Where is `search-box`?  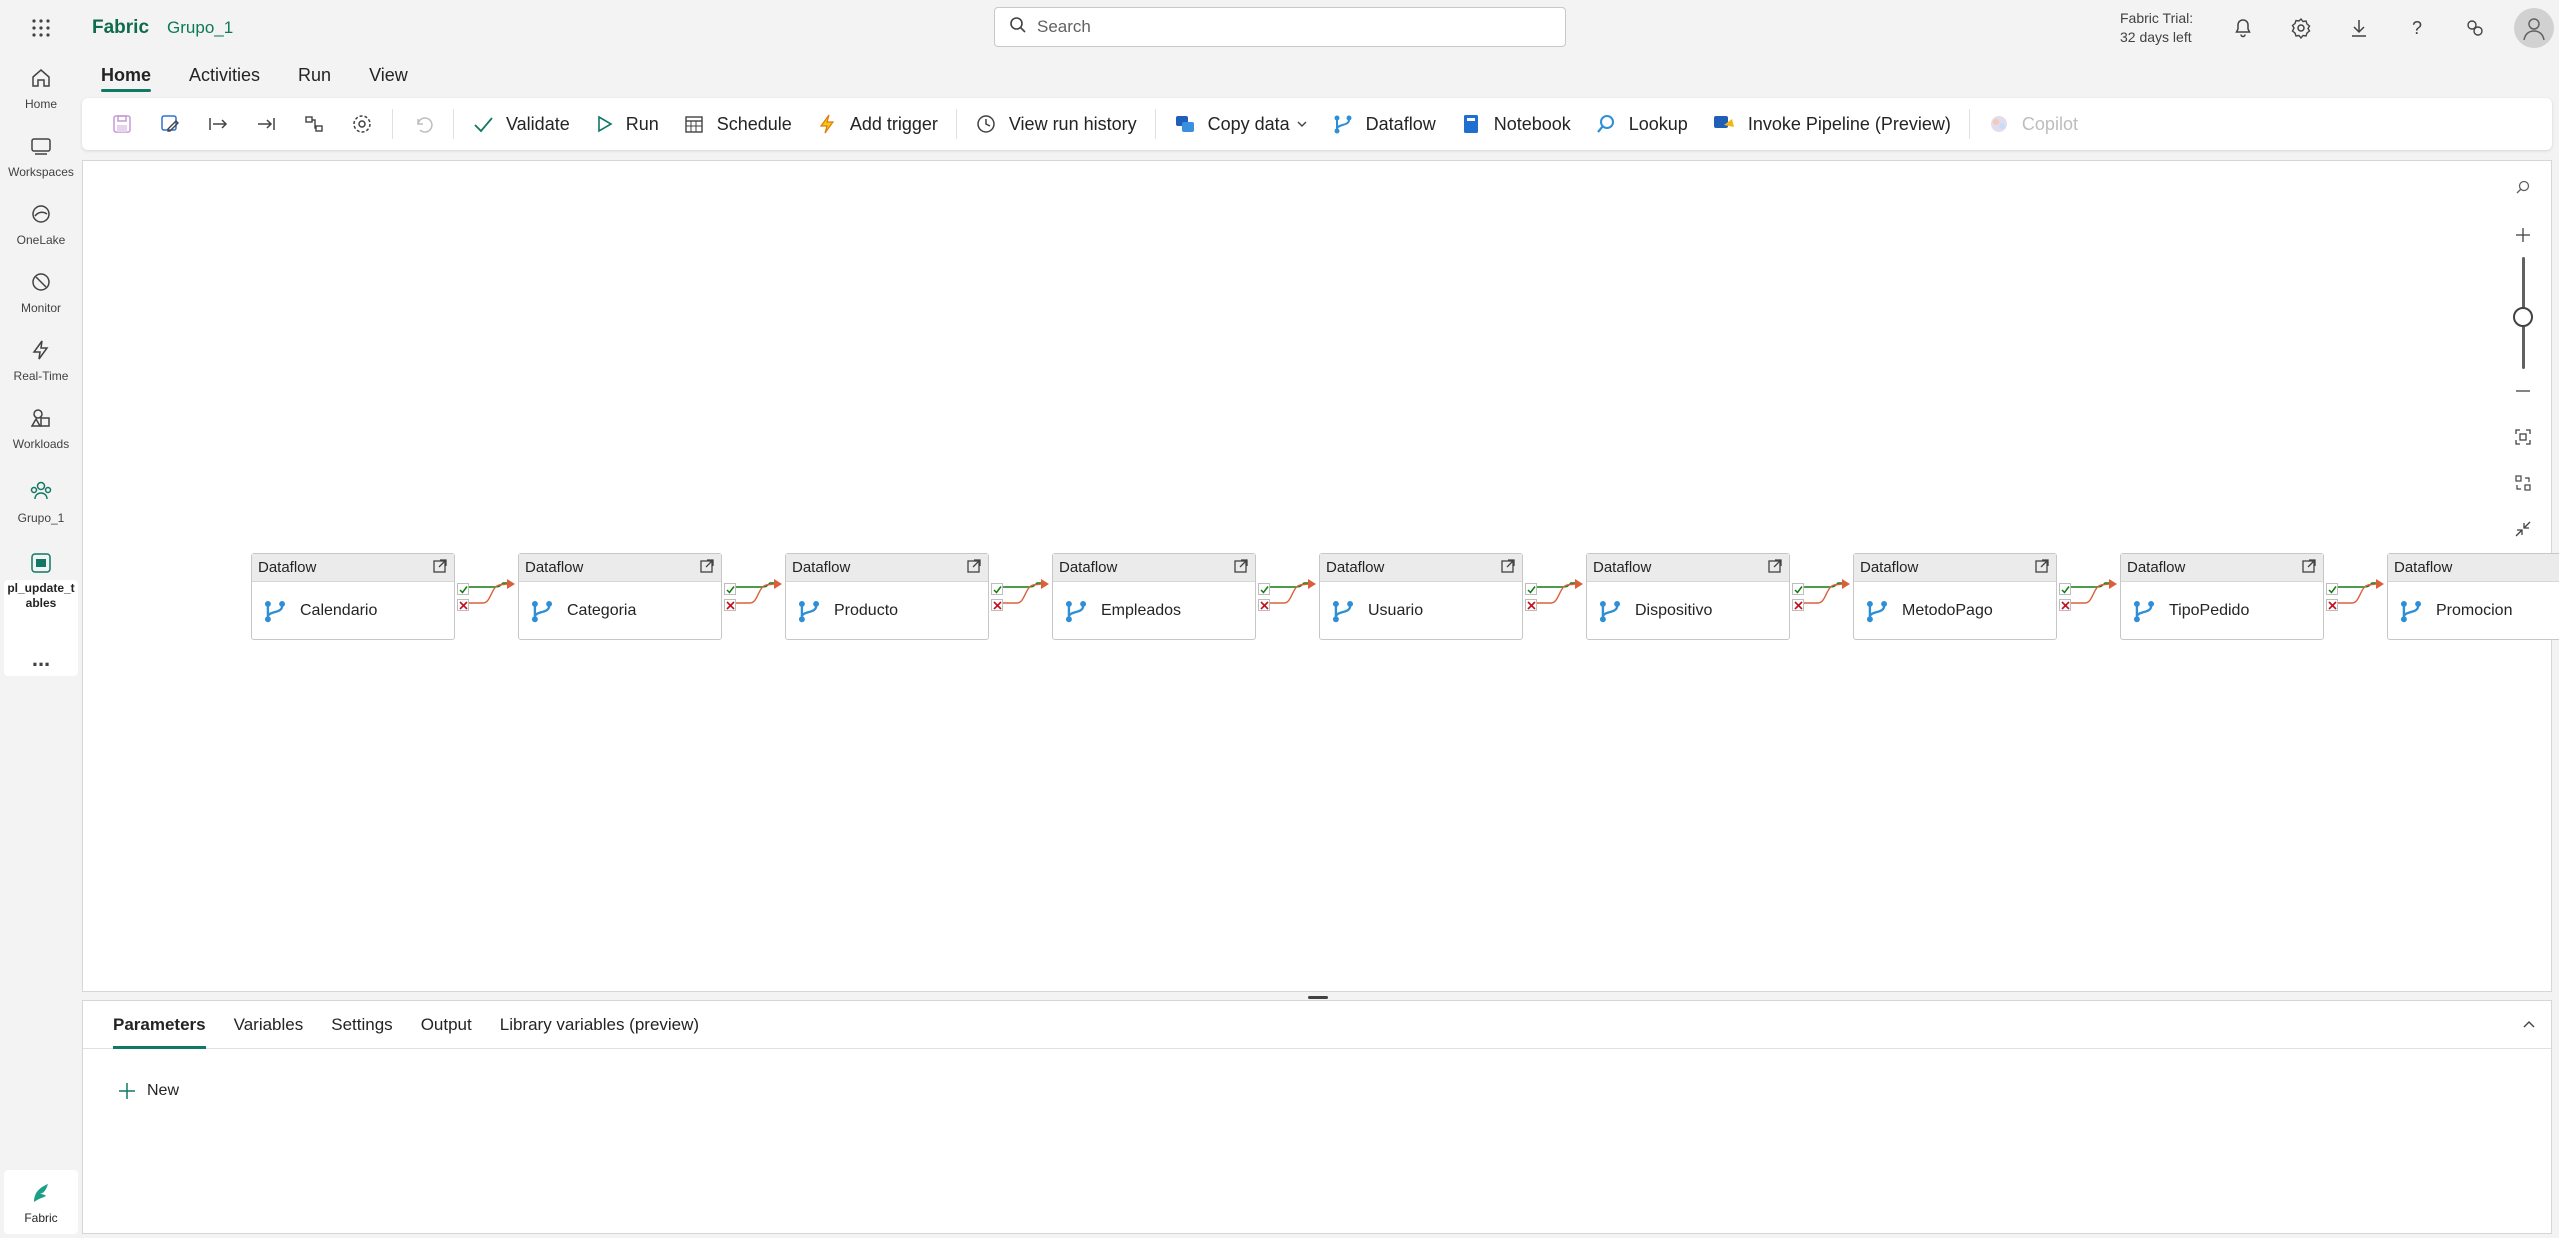 search-box is located at coordinates (1280, 27).